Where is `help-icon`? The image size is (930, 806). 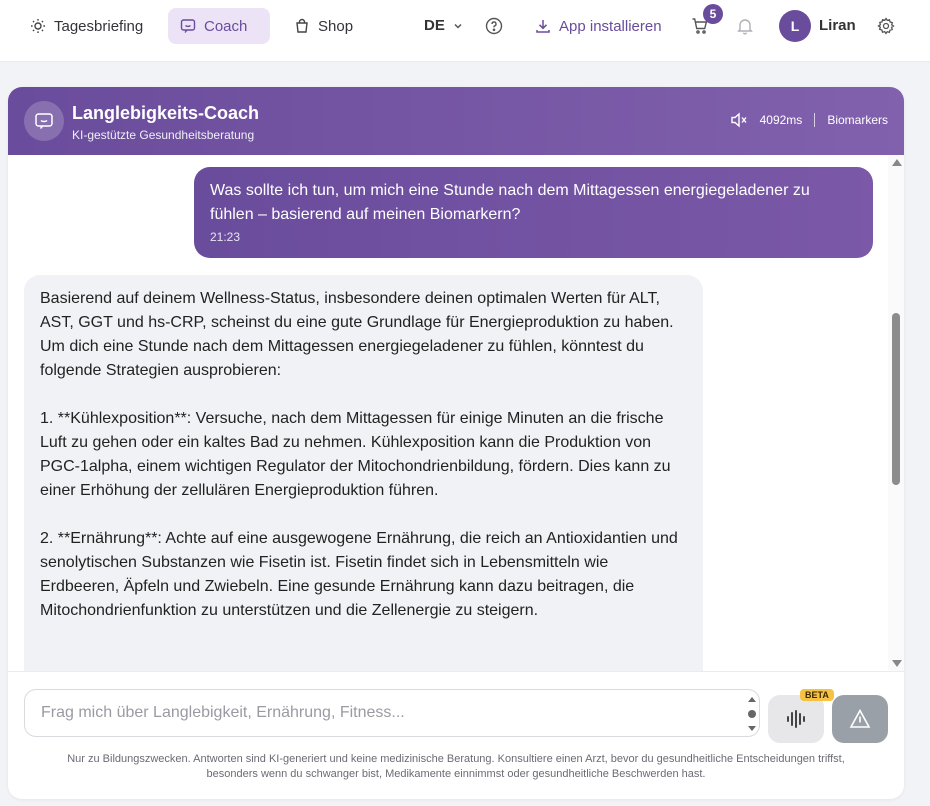
help-icon is located at coordinates (494, 26).